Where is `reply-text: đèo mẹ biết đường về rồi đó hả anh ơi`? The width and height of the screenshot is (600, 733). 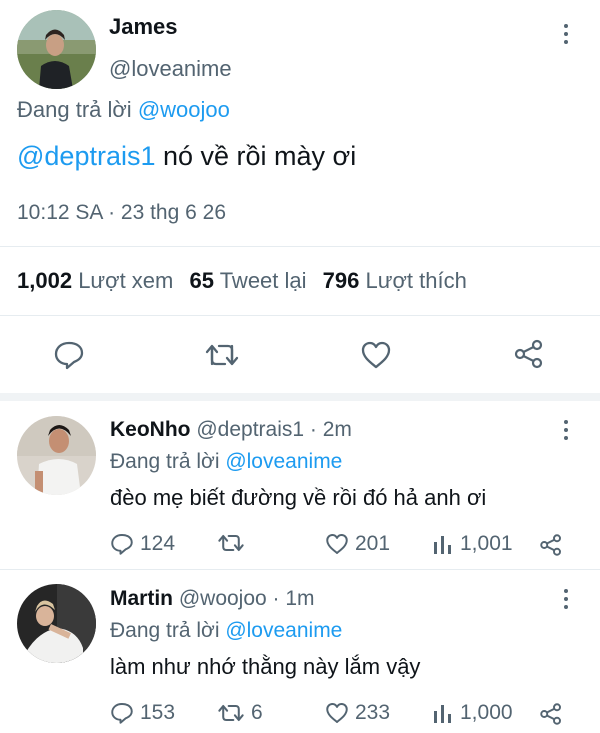
reply-text: đèo mẹ biết đường về rồi đó hả anh ơi is located at coordinates (298, 497).